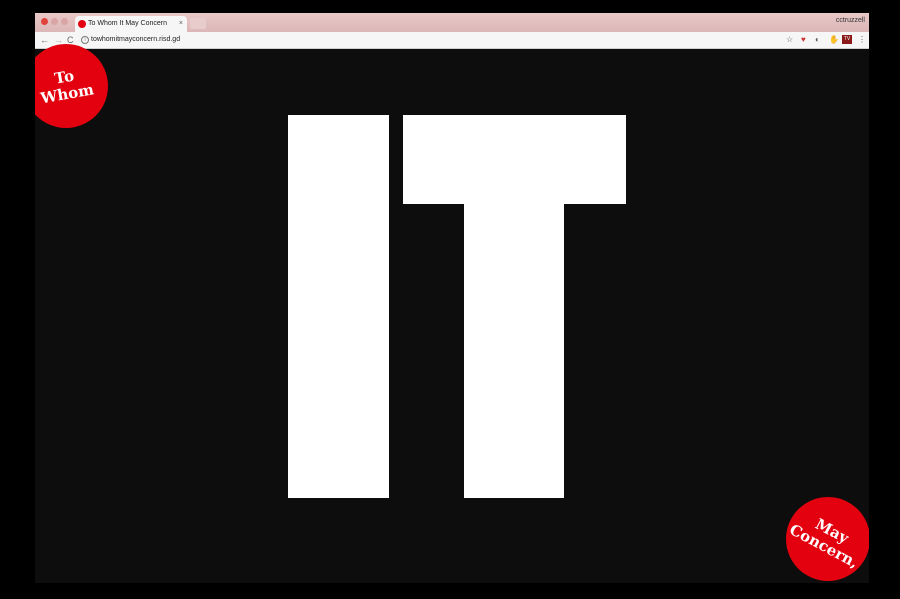  Describe the element at coordinates (181, 24) in the screenshot. I see `tab-close-icon: ×` at that location.